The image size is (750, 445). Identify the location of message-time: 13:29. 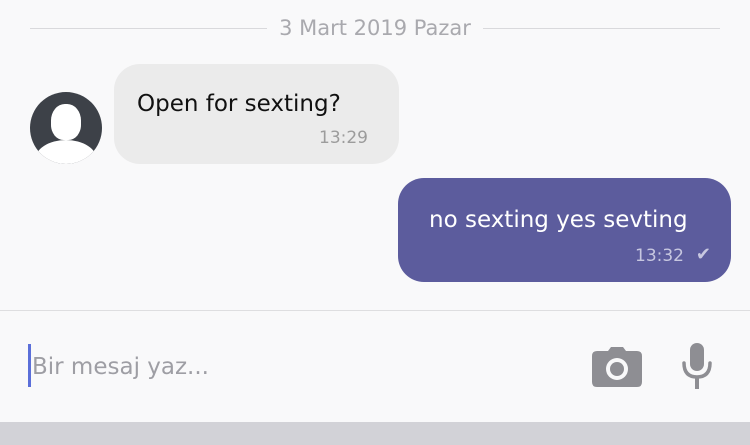
(343, 138).